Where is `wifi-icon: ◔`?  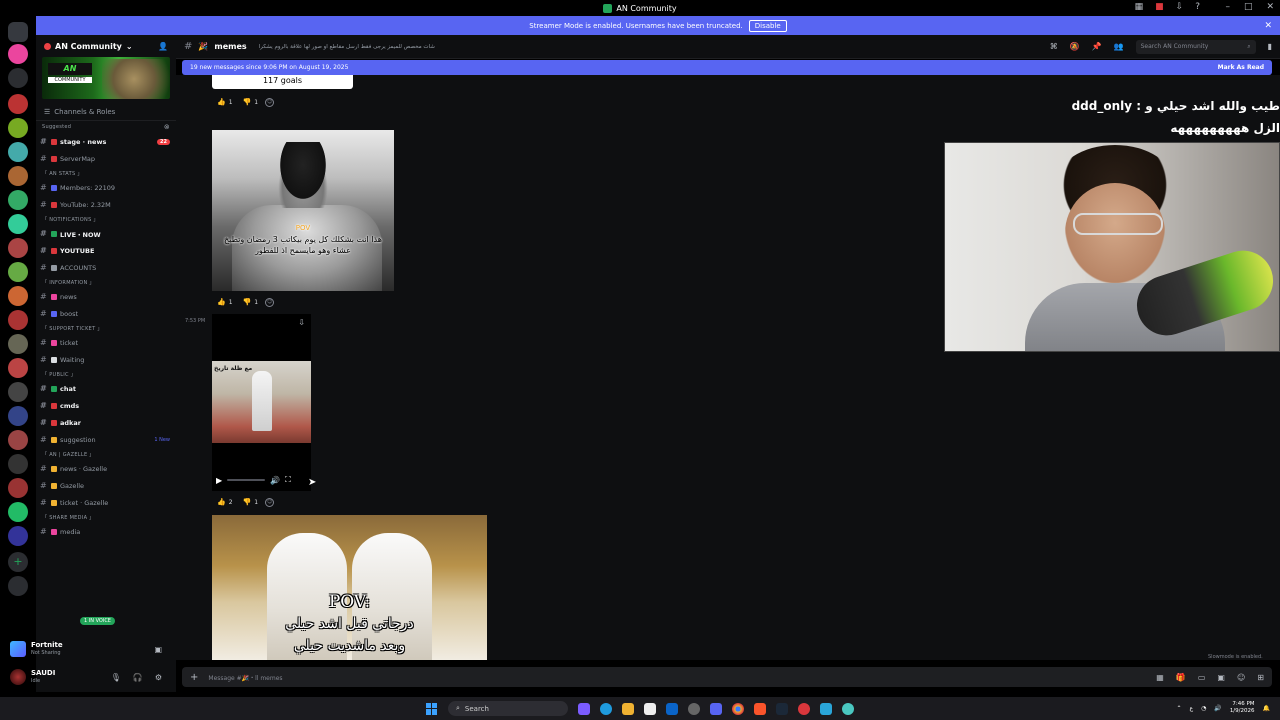 wifi-icon: ◔ is located at coordinates (1203, 708).